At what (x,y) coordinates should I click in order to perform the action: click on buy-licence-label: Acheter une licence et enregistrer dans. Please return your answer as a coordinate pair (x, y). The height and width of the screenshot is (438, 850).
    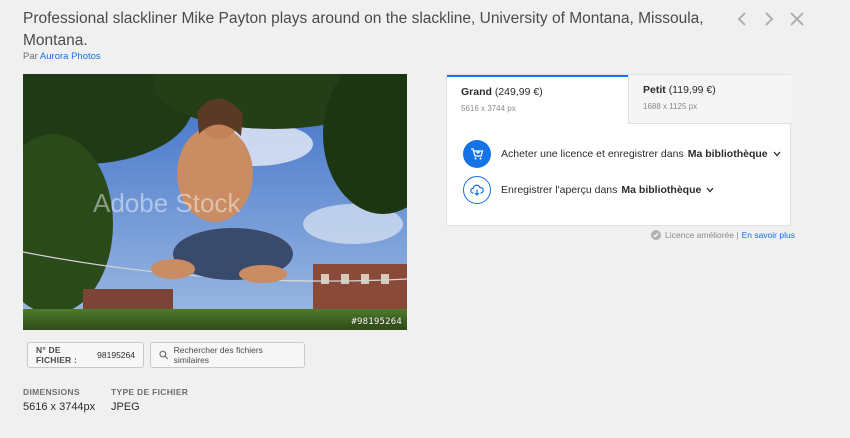
    Looking at the image, I should click on (592, 154).